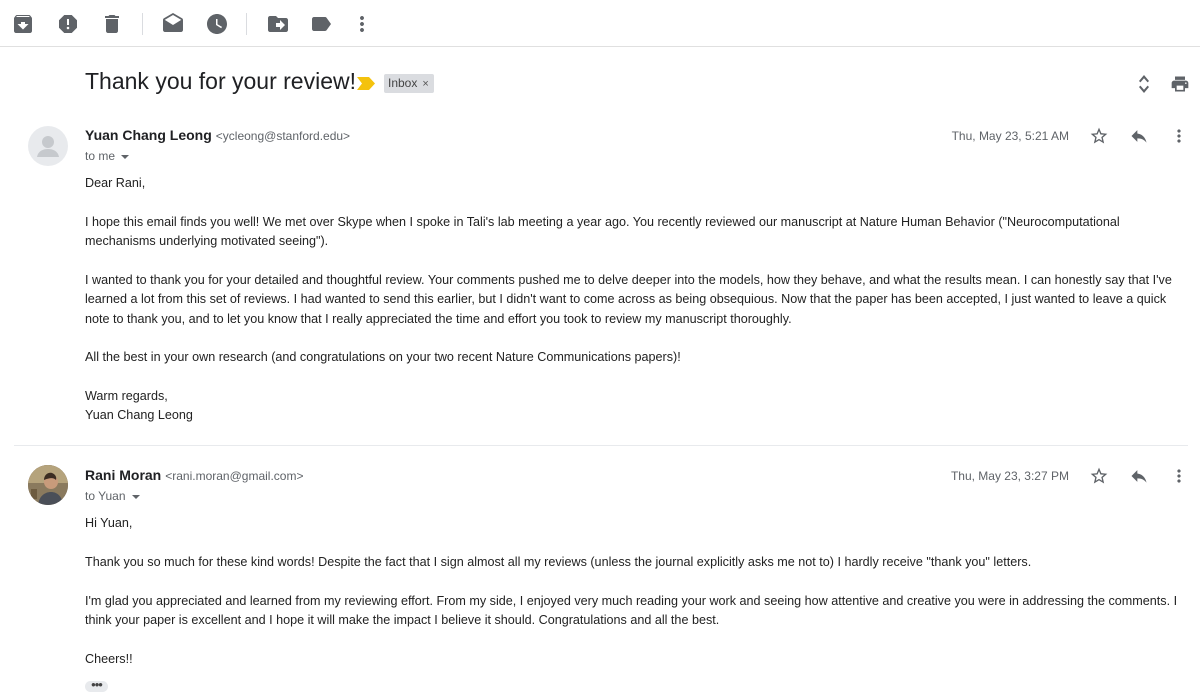  What do you see at coordinates (1009, 476) in the screenshot?
I see `message-date: Thu, May 23, 3:27 PM` at bounding box center [1009, 476].